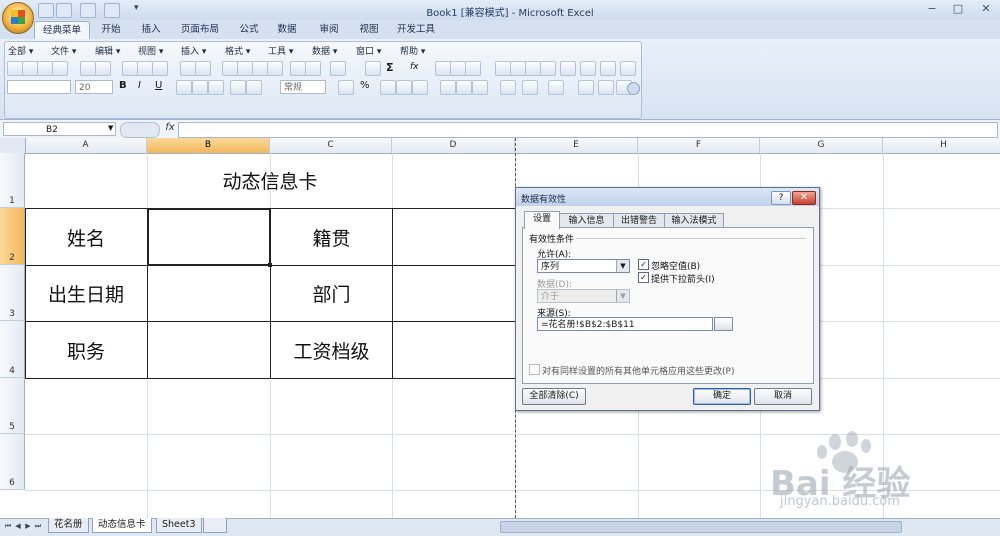  What do you see at coordinates (12, 293) in the screenshot?
I see `row-header-3: 3` at bounding box center [12, 293].